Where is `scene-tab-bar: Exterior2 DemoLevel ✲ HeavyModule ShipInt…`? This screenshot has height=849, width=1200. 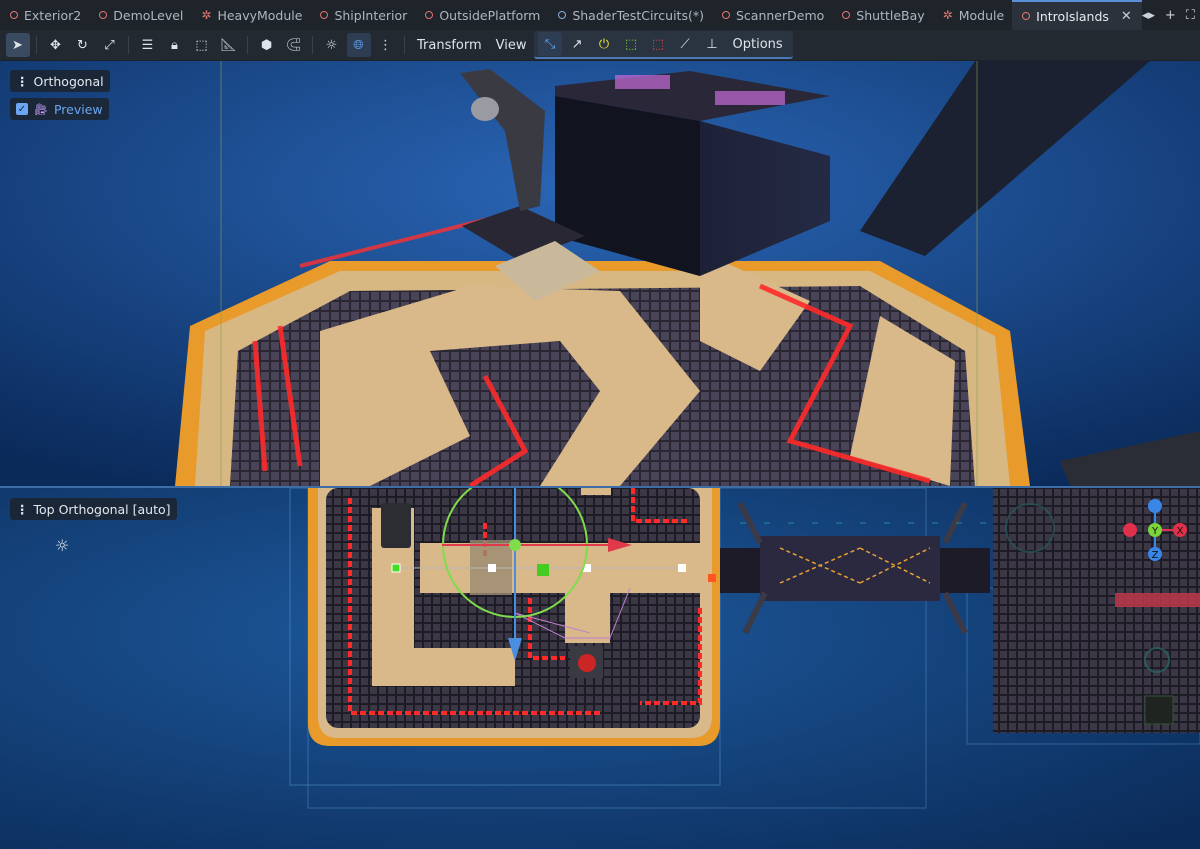 scene-tab-bar: Exterior2 DemoLevel ✲ HeavyModule ShipInt… is located at coordinates (600, 15).